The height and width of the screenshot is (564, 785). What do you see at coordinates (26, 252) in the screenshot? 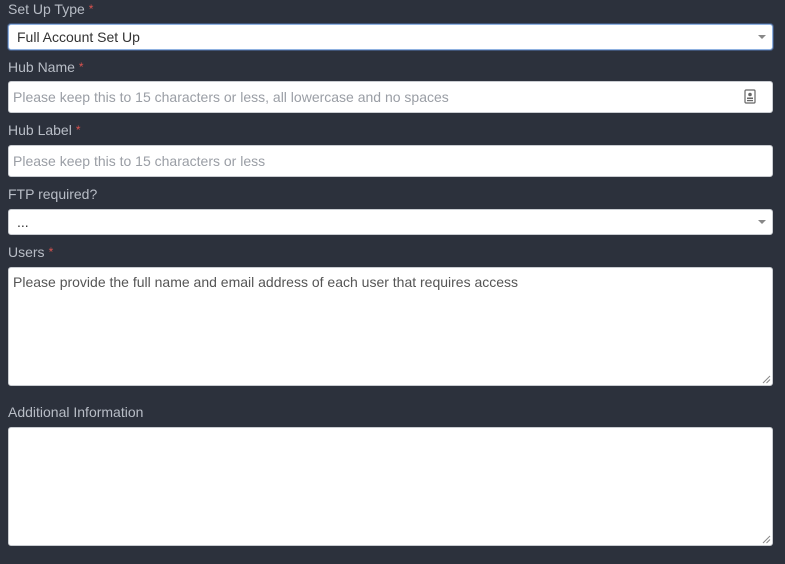
I see `users-label-text: Users` at bounding box center [26, 252].